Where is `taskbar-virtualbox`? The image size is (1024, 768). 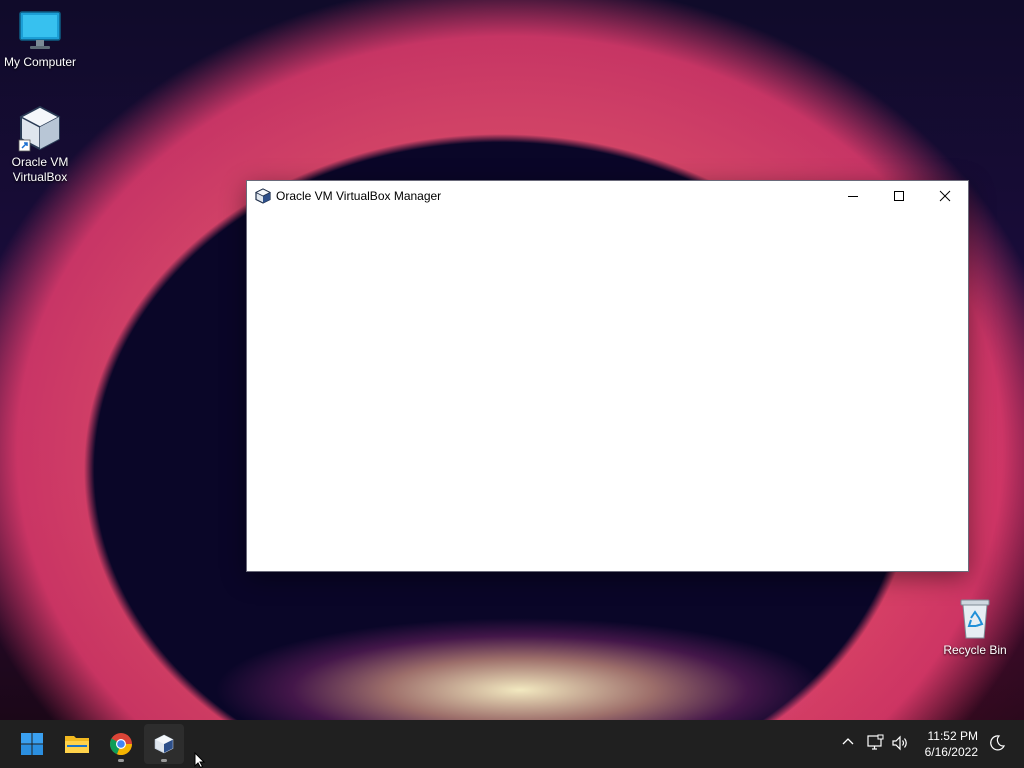
taskbar-virtualbox is located at coordinates (164, 744).